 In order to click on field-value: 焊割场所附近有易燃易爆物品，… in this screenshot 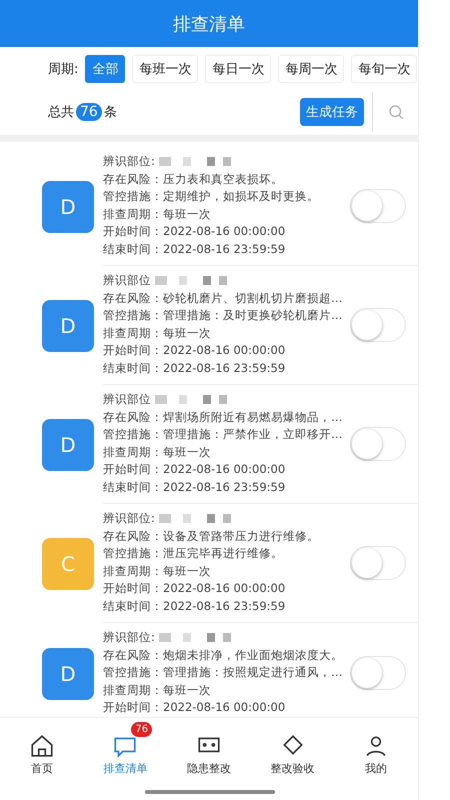, I will do `click(252, 417)`.